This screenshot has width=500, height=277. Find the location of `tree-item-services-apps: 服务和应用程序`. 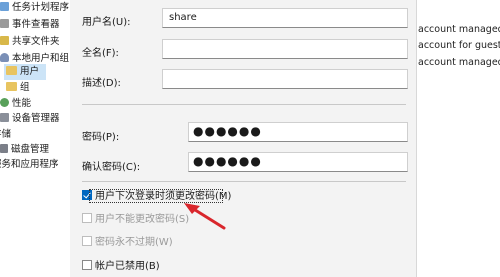

tree-item-services-apps: 服务和应用程序 is located at coordinates (29, 165).